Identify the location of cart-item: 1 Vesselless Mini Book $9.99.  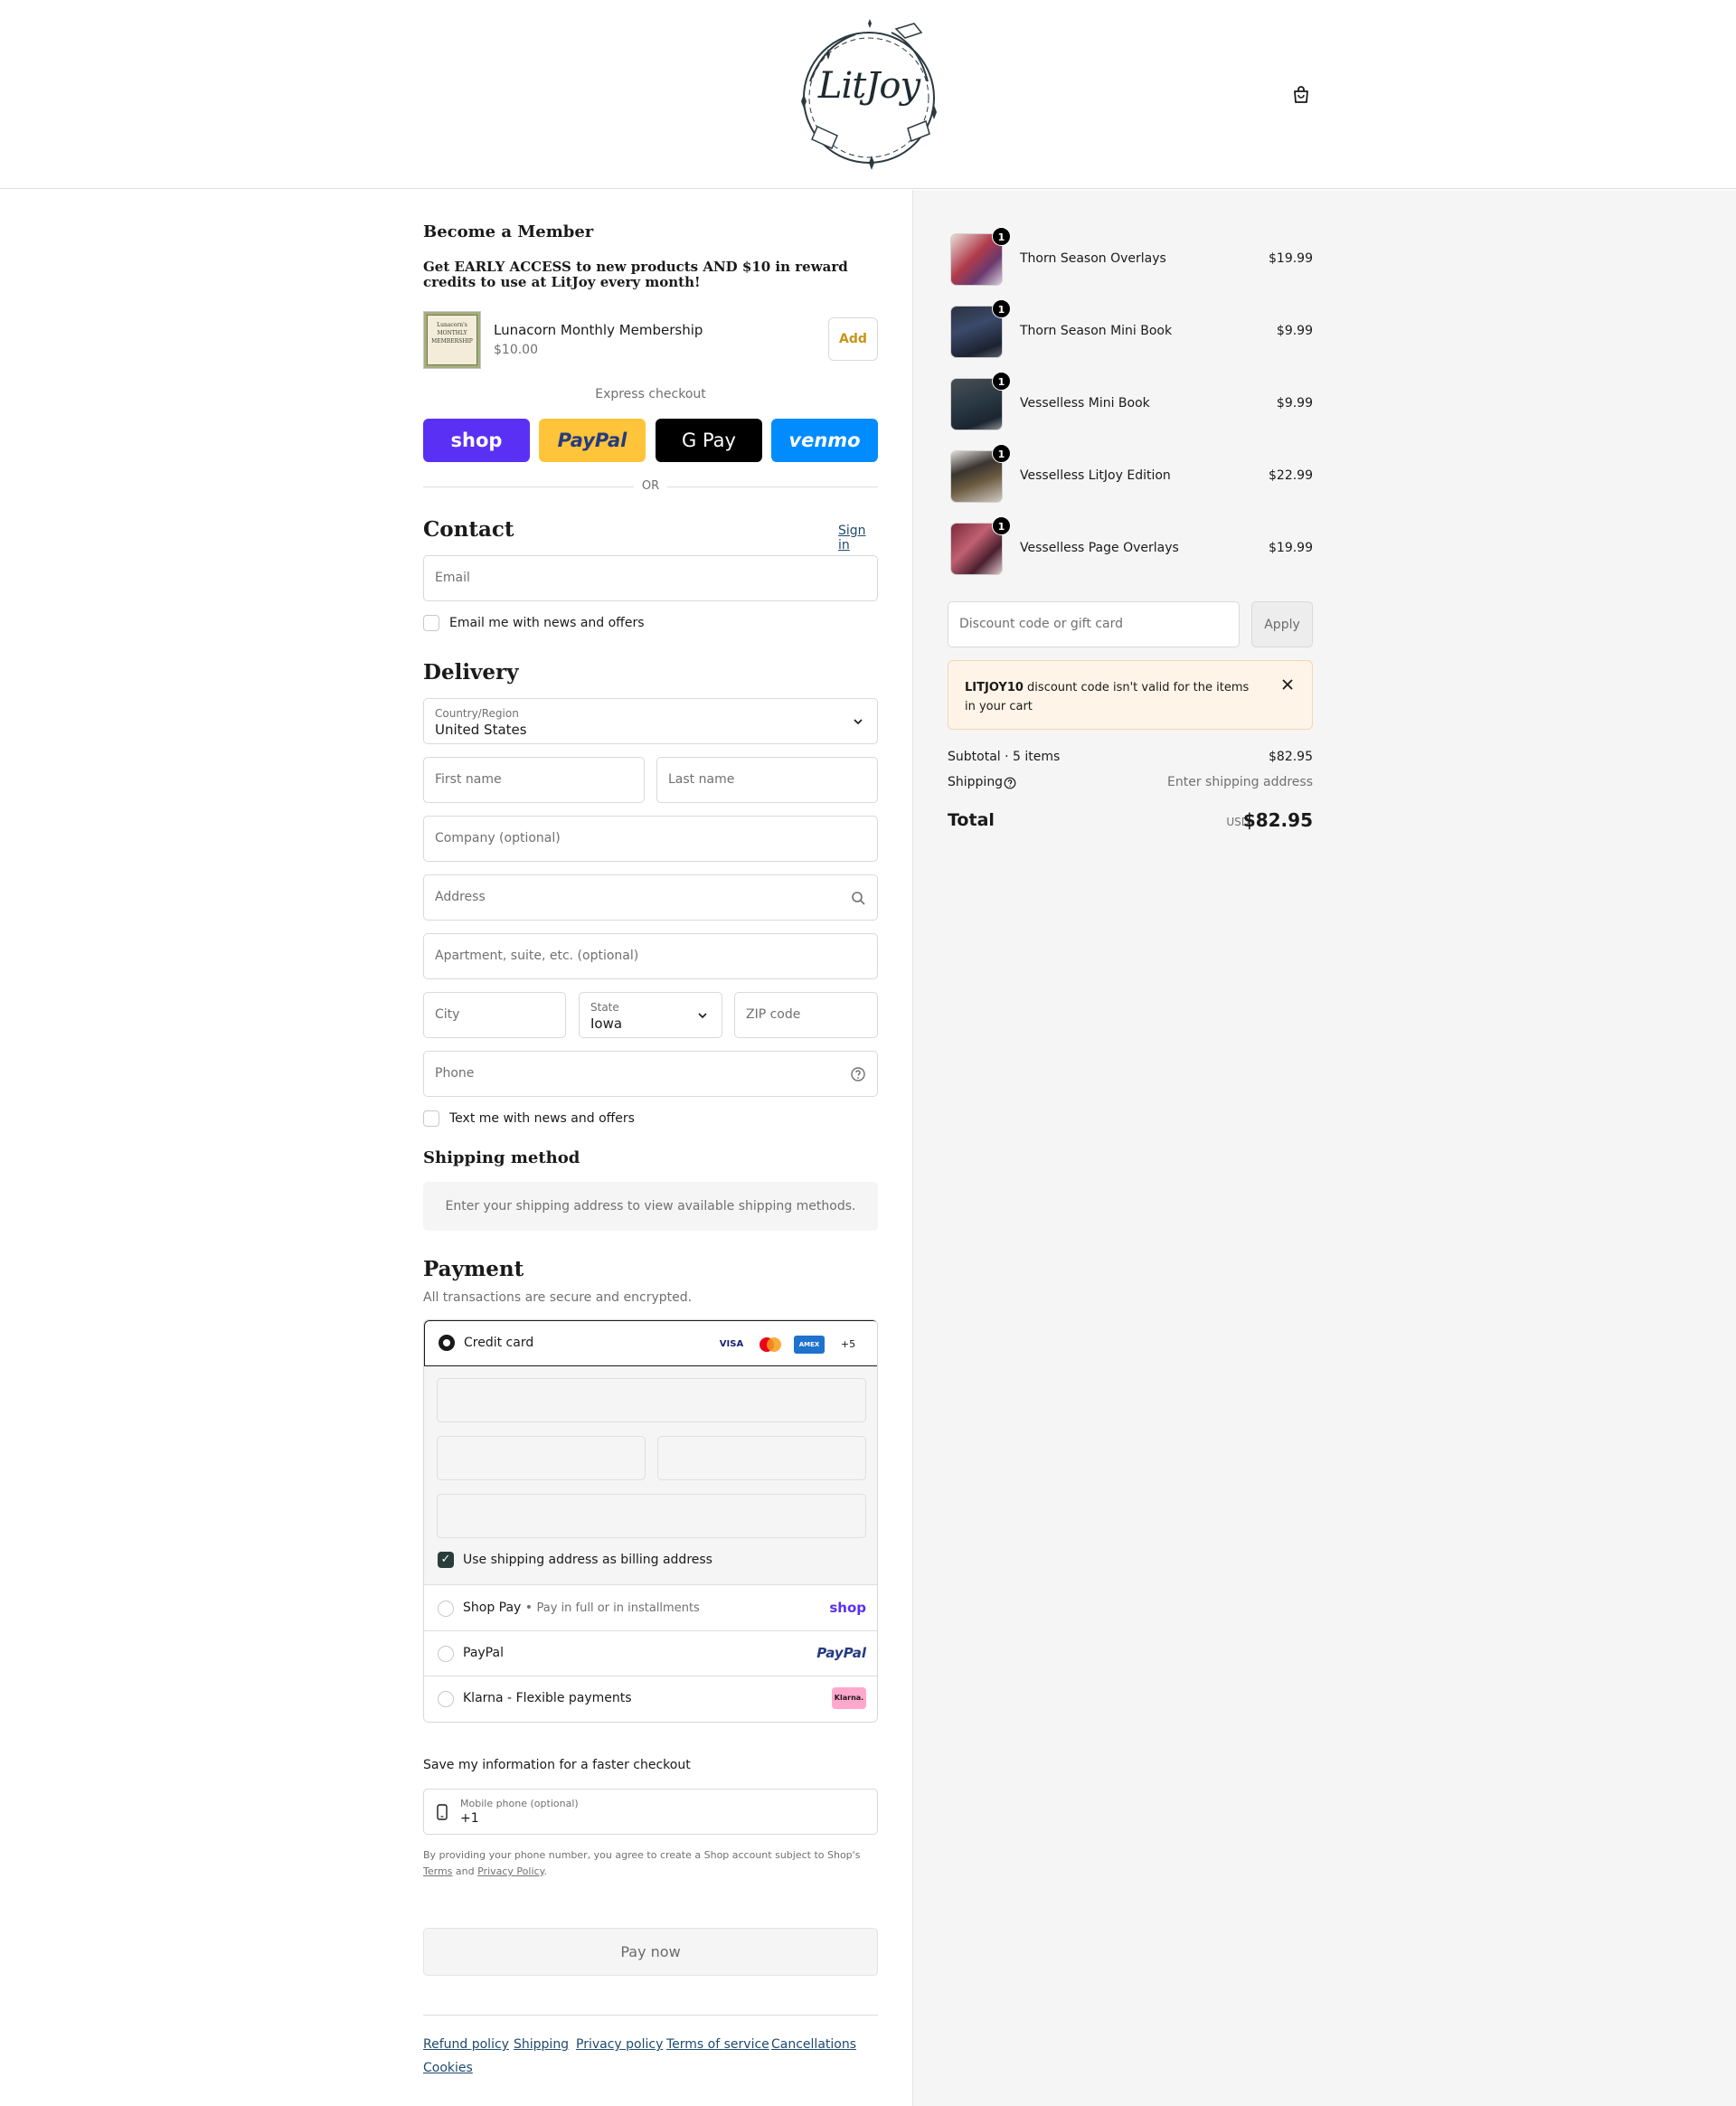
(1131, 402).